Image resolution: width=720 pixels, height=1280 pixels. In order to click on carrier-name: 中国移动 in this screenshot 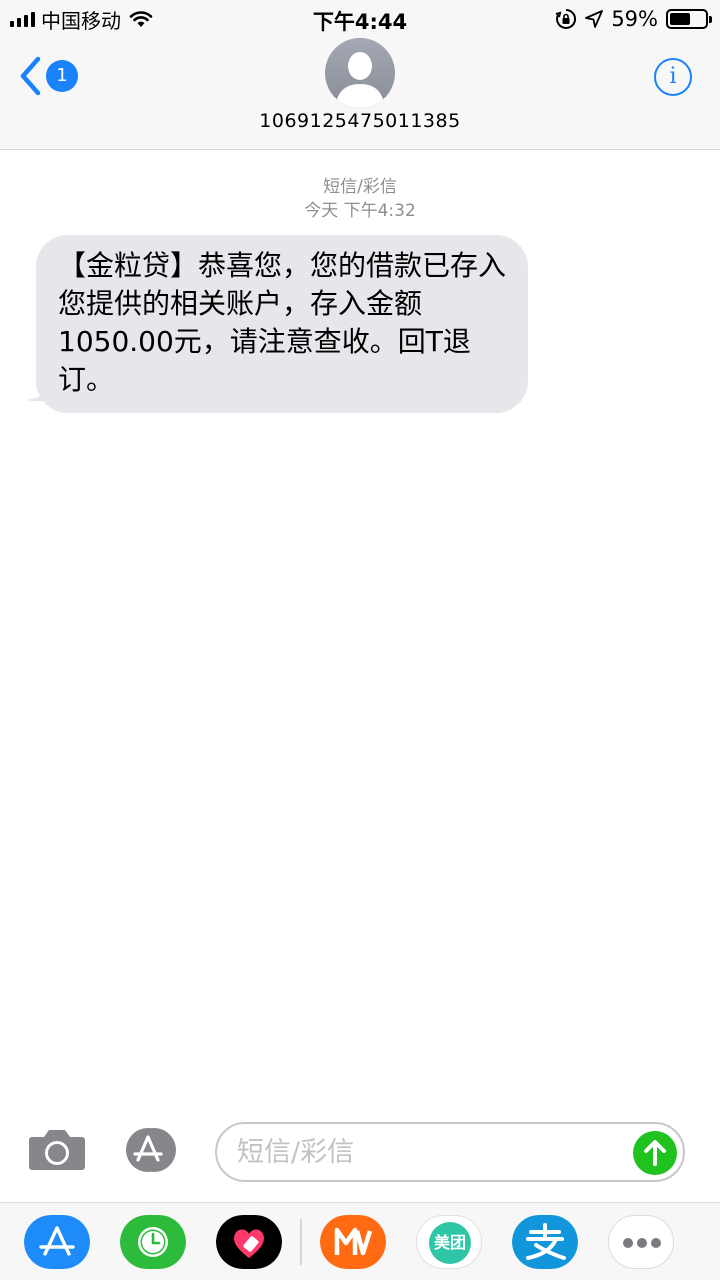, I will do `click(81, 20)`.